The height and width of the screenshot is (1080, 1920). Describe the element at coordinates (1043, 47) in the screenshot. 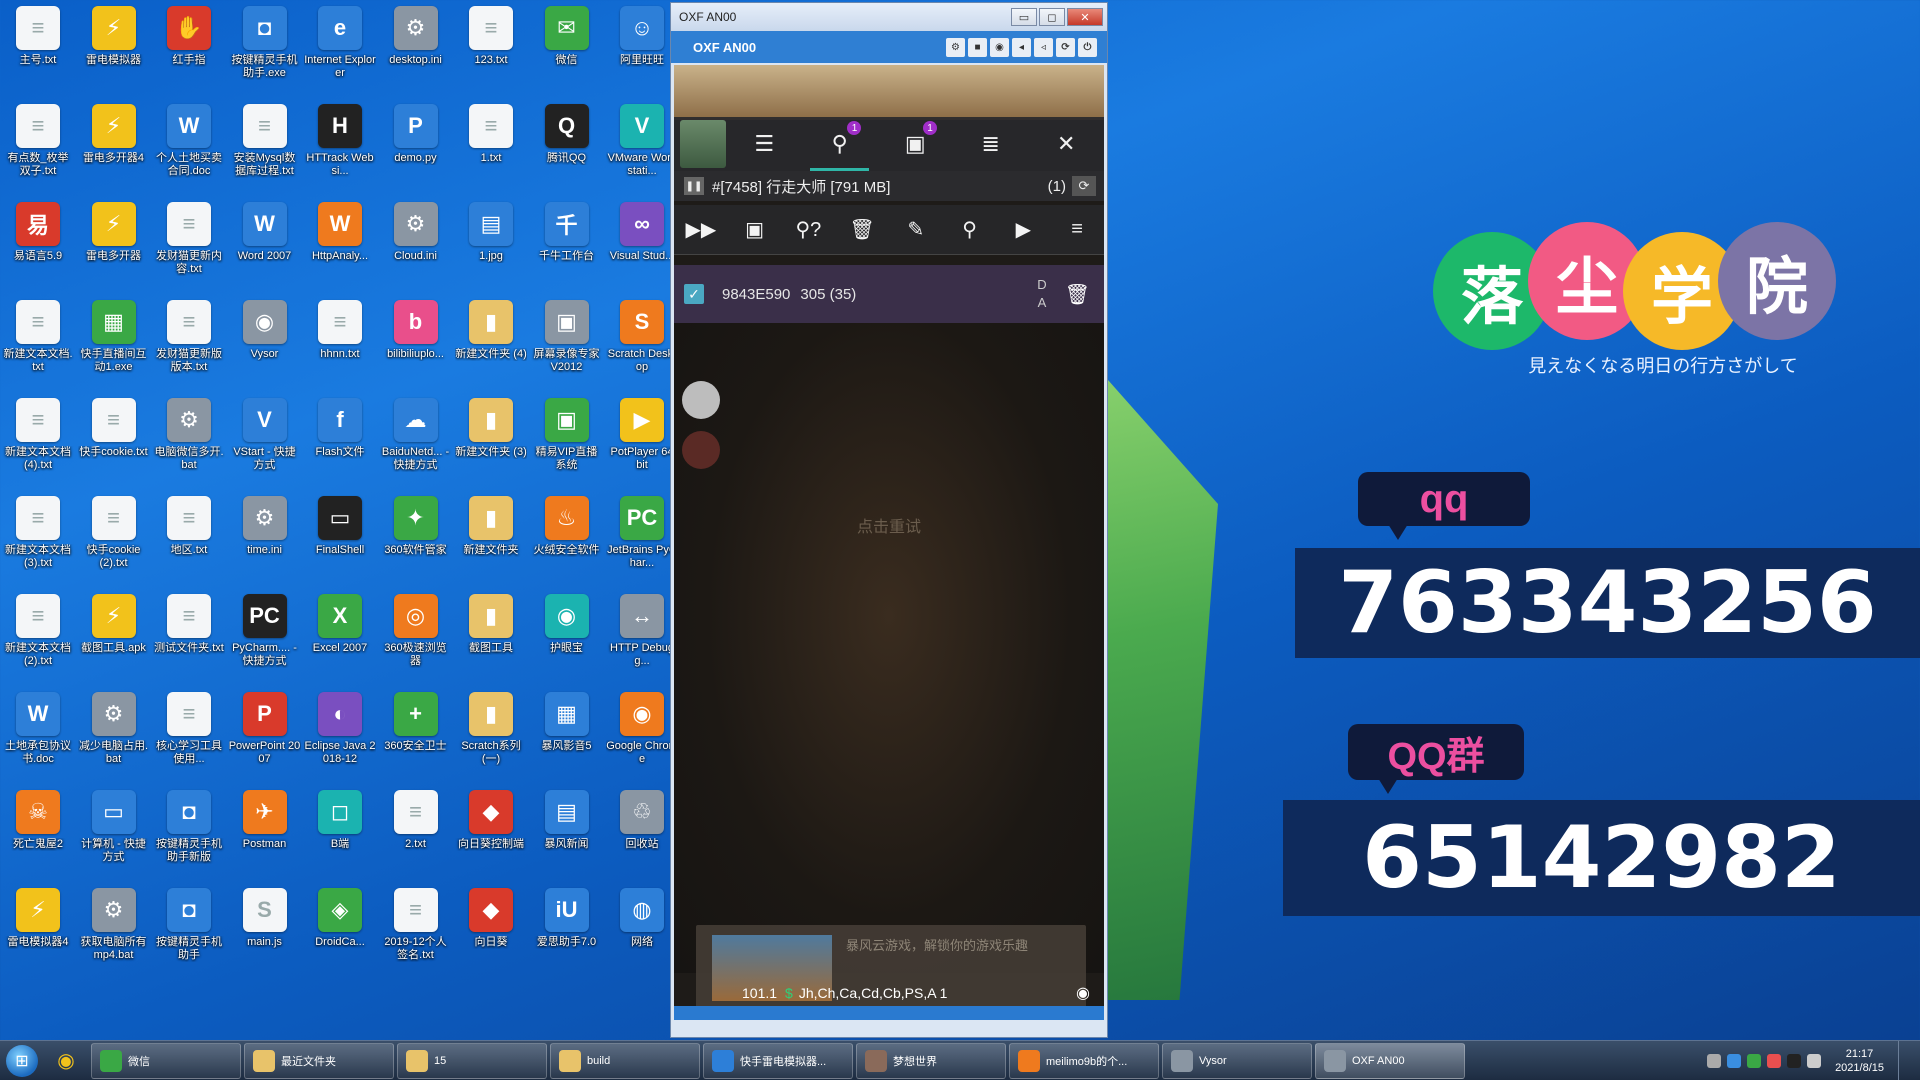

I see `volume-up-icon: ◃` at that location.